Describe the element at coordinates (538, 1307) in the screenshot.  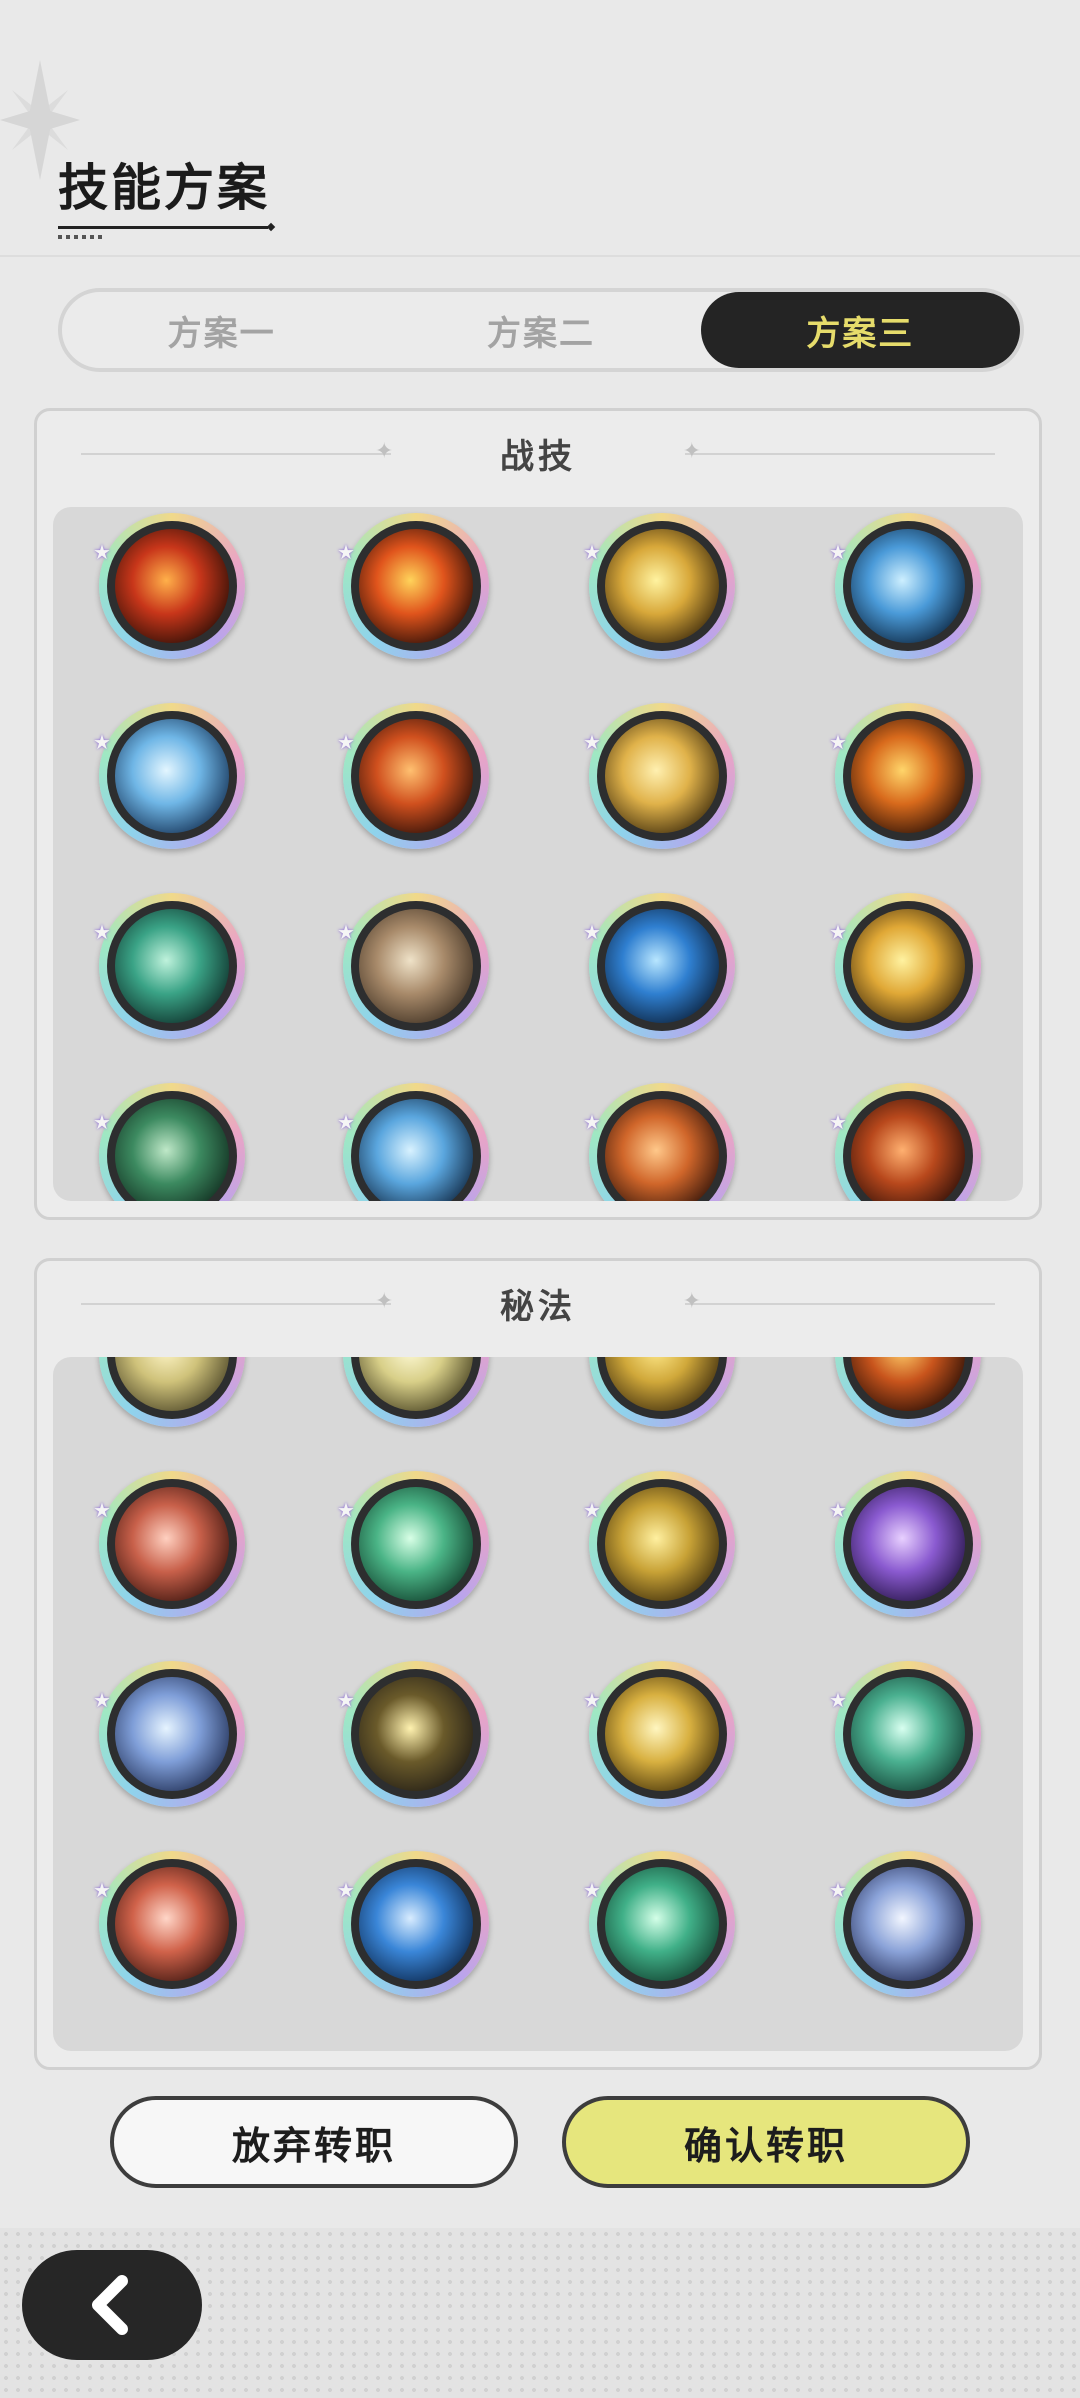
I see `arcane-skills-title: 秘法` at that location.